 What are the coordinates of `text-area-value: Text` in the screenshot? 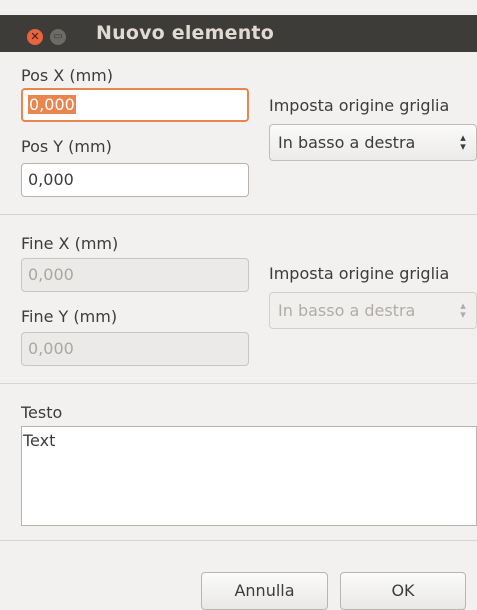 It's located at (39, 440).